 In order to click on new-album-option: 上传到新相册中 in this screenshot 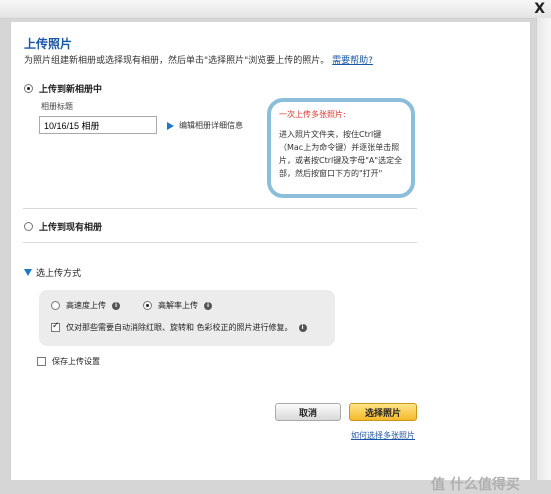, I will do `click(63, 88)`.